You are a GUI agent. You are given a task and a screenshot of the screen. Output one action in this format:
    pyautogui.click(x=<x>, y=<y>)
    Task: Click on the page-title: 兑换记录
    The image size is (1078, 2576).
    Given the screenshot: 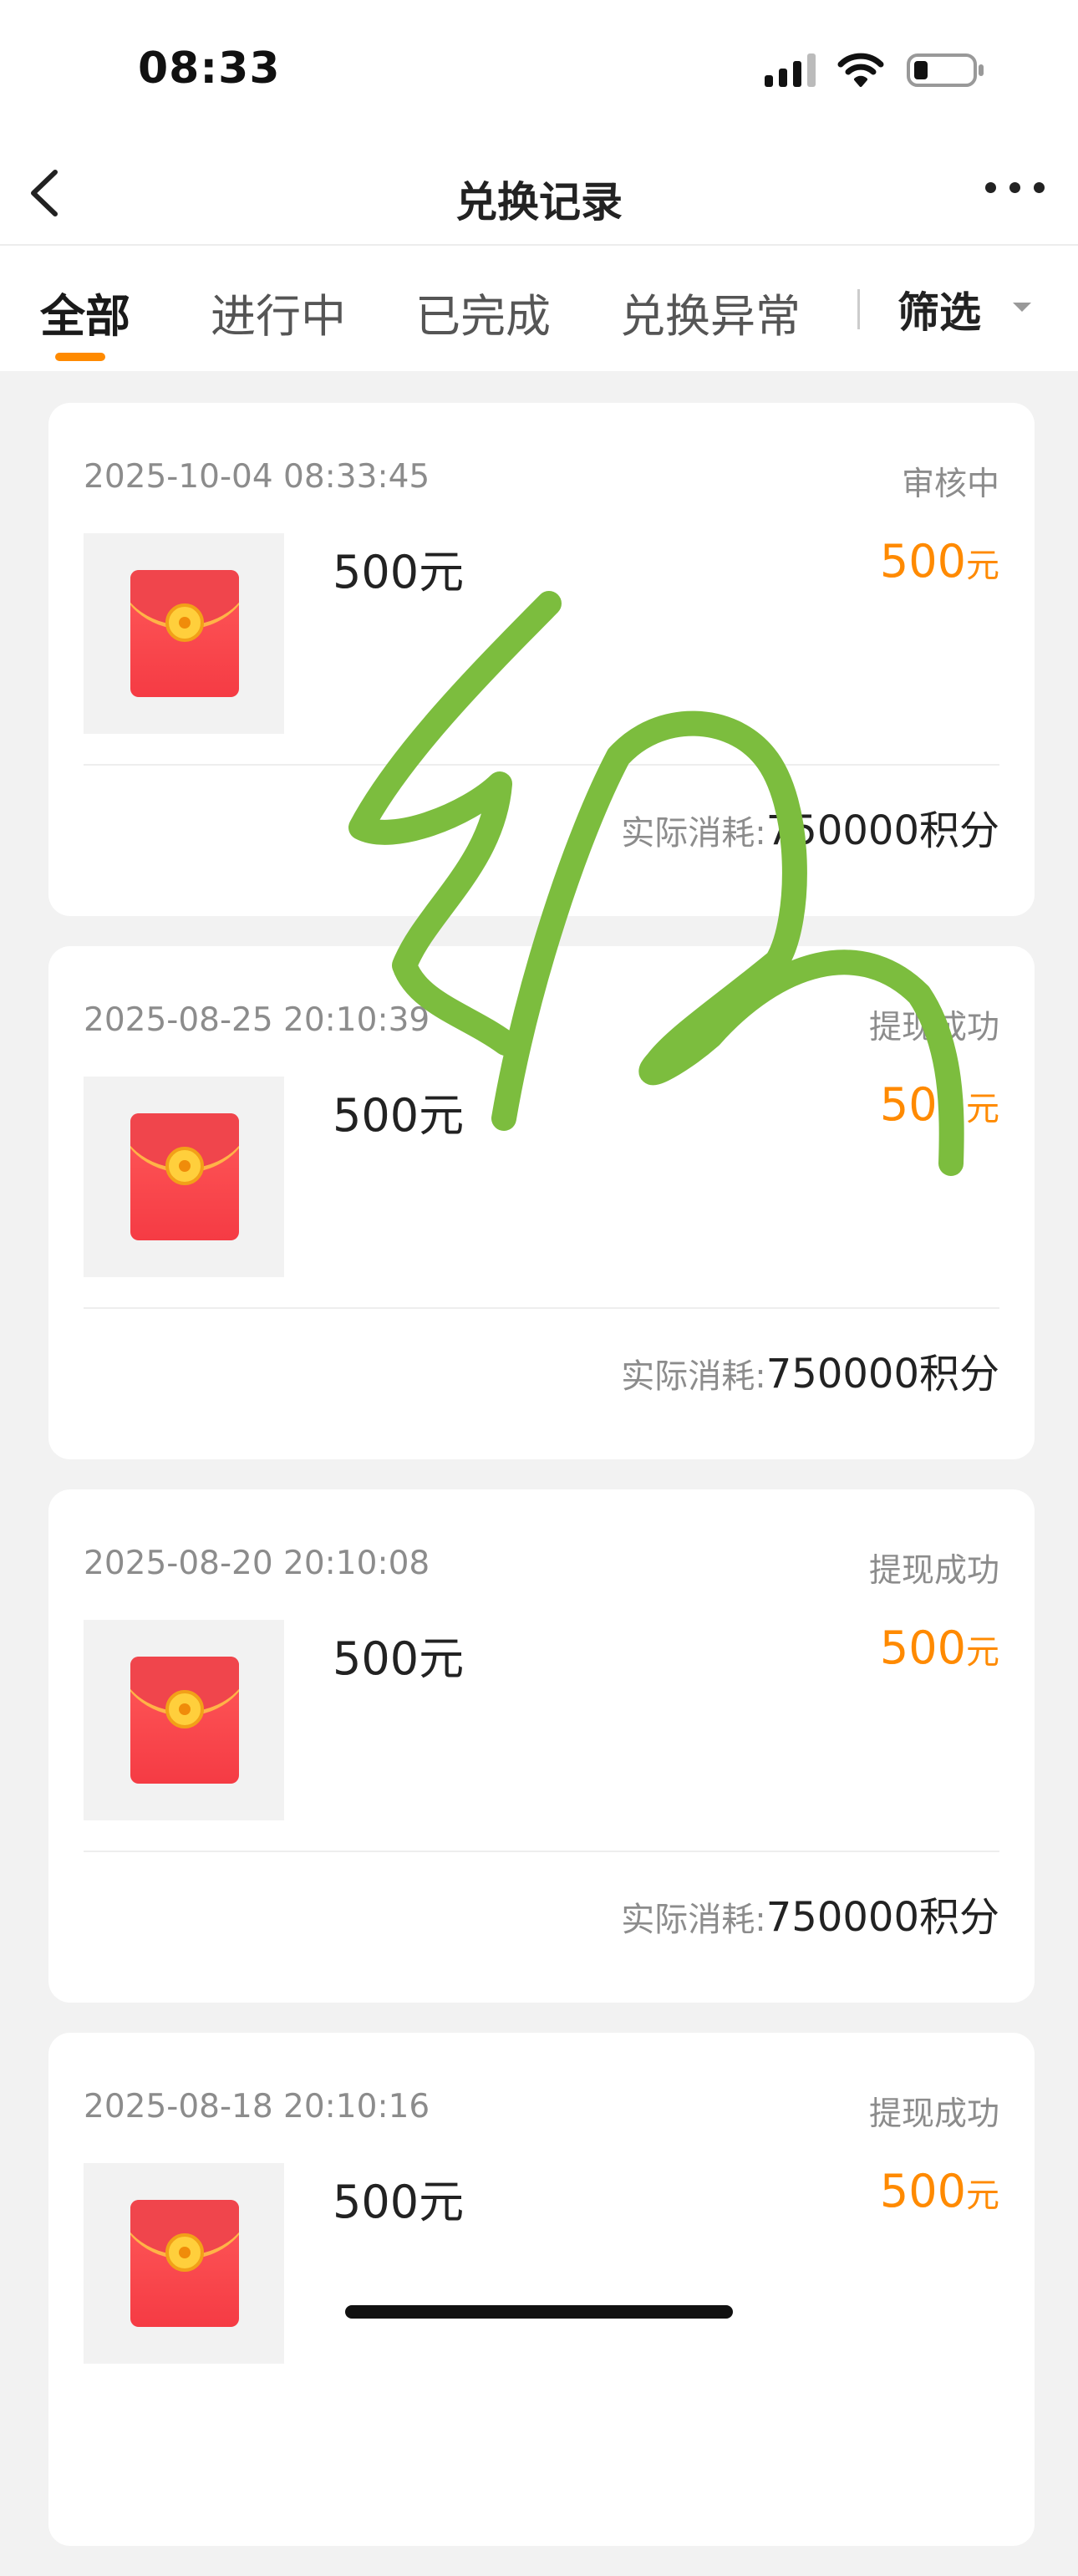 What is the action you would take?
    pyautogui.click(x=539, y=202)
    